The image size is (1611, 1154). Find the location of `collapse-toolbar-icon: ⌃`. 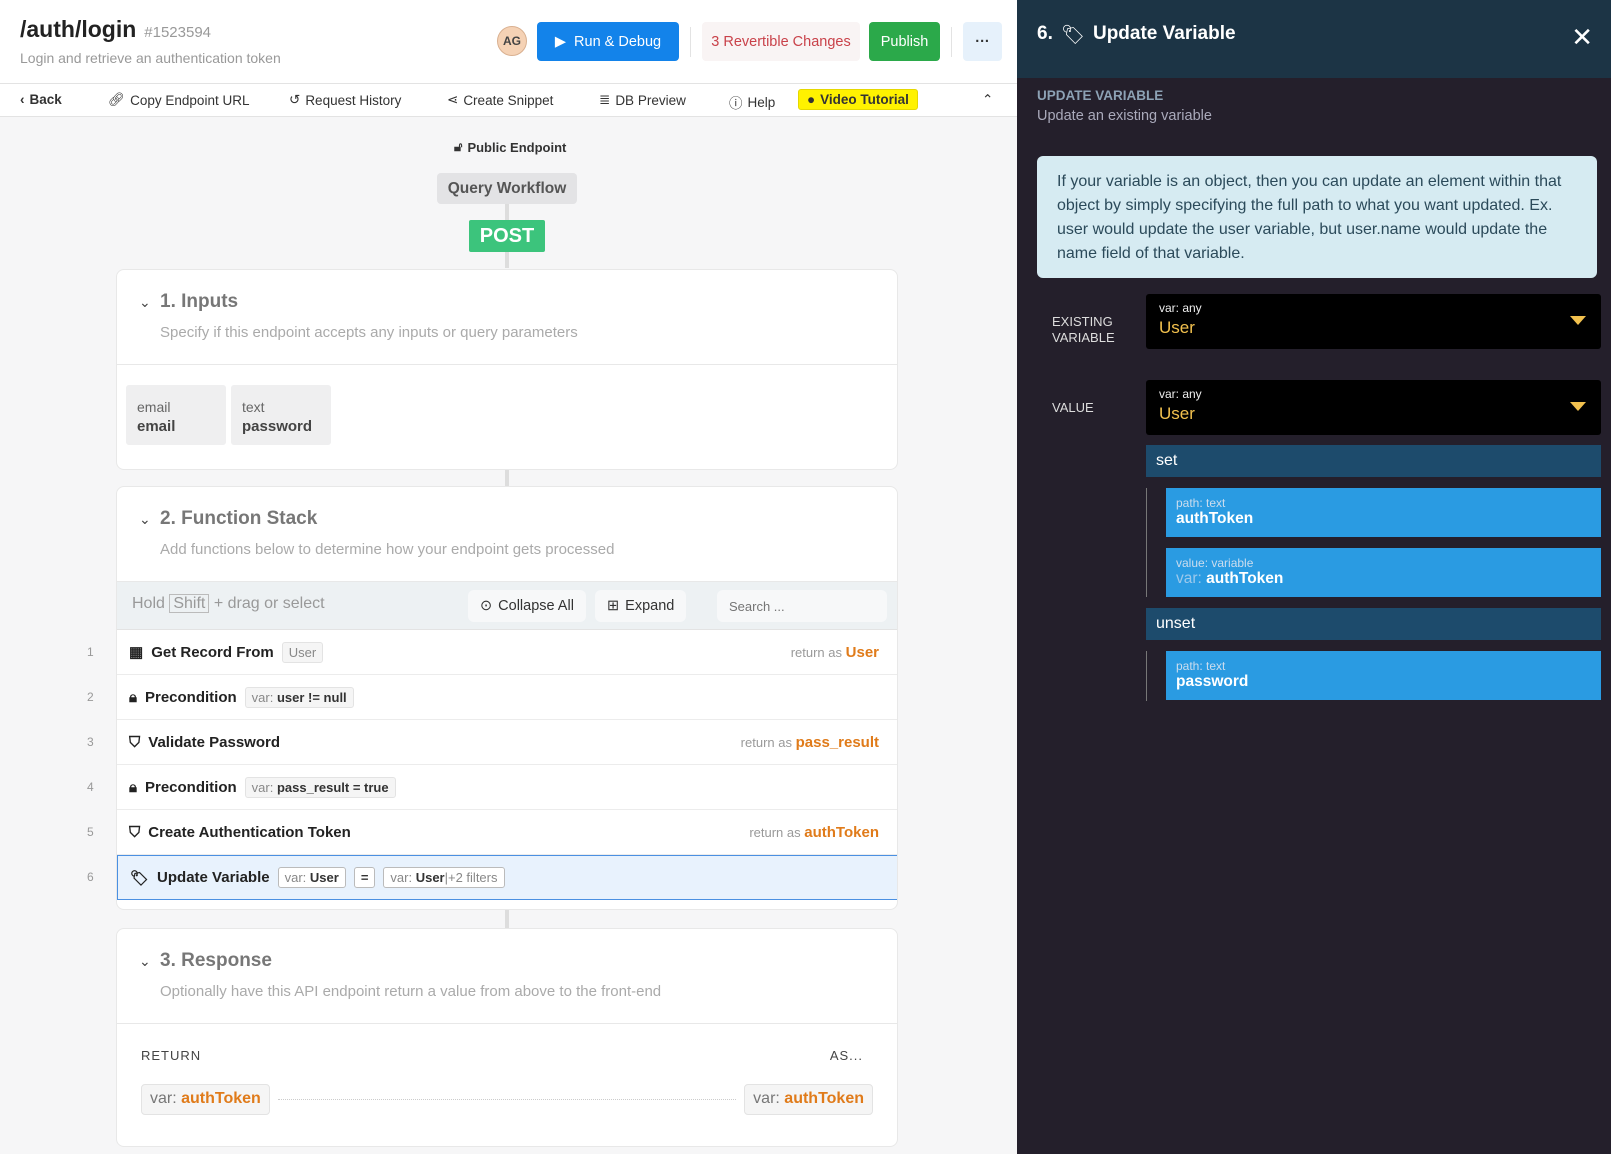

collapse-toolbar-icon: ⌃ is located at coordinates (987, 100).